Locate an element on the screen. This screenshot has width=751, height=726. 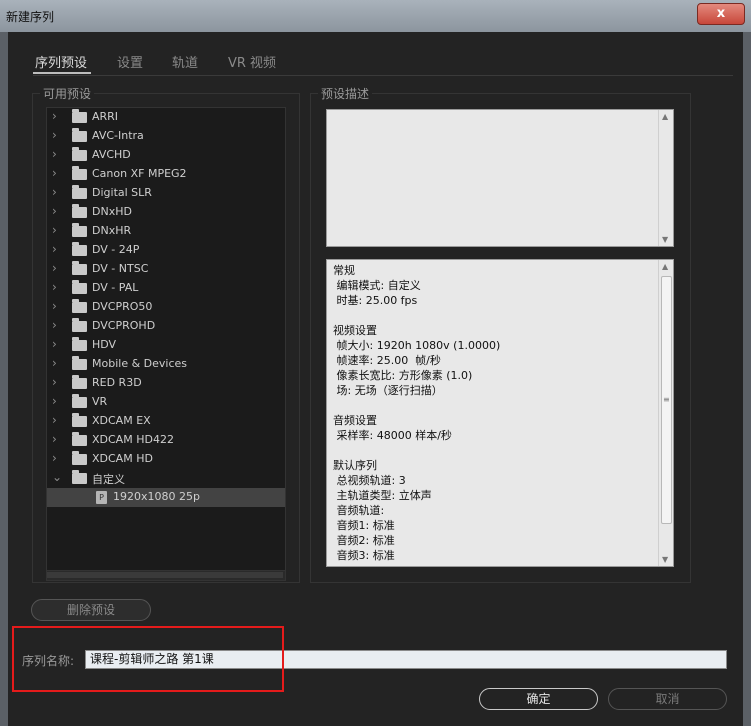
preset-folder-row: › XDCAM EX is located at coordinates (166, 421).